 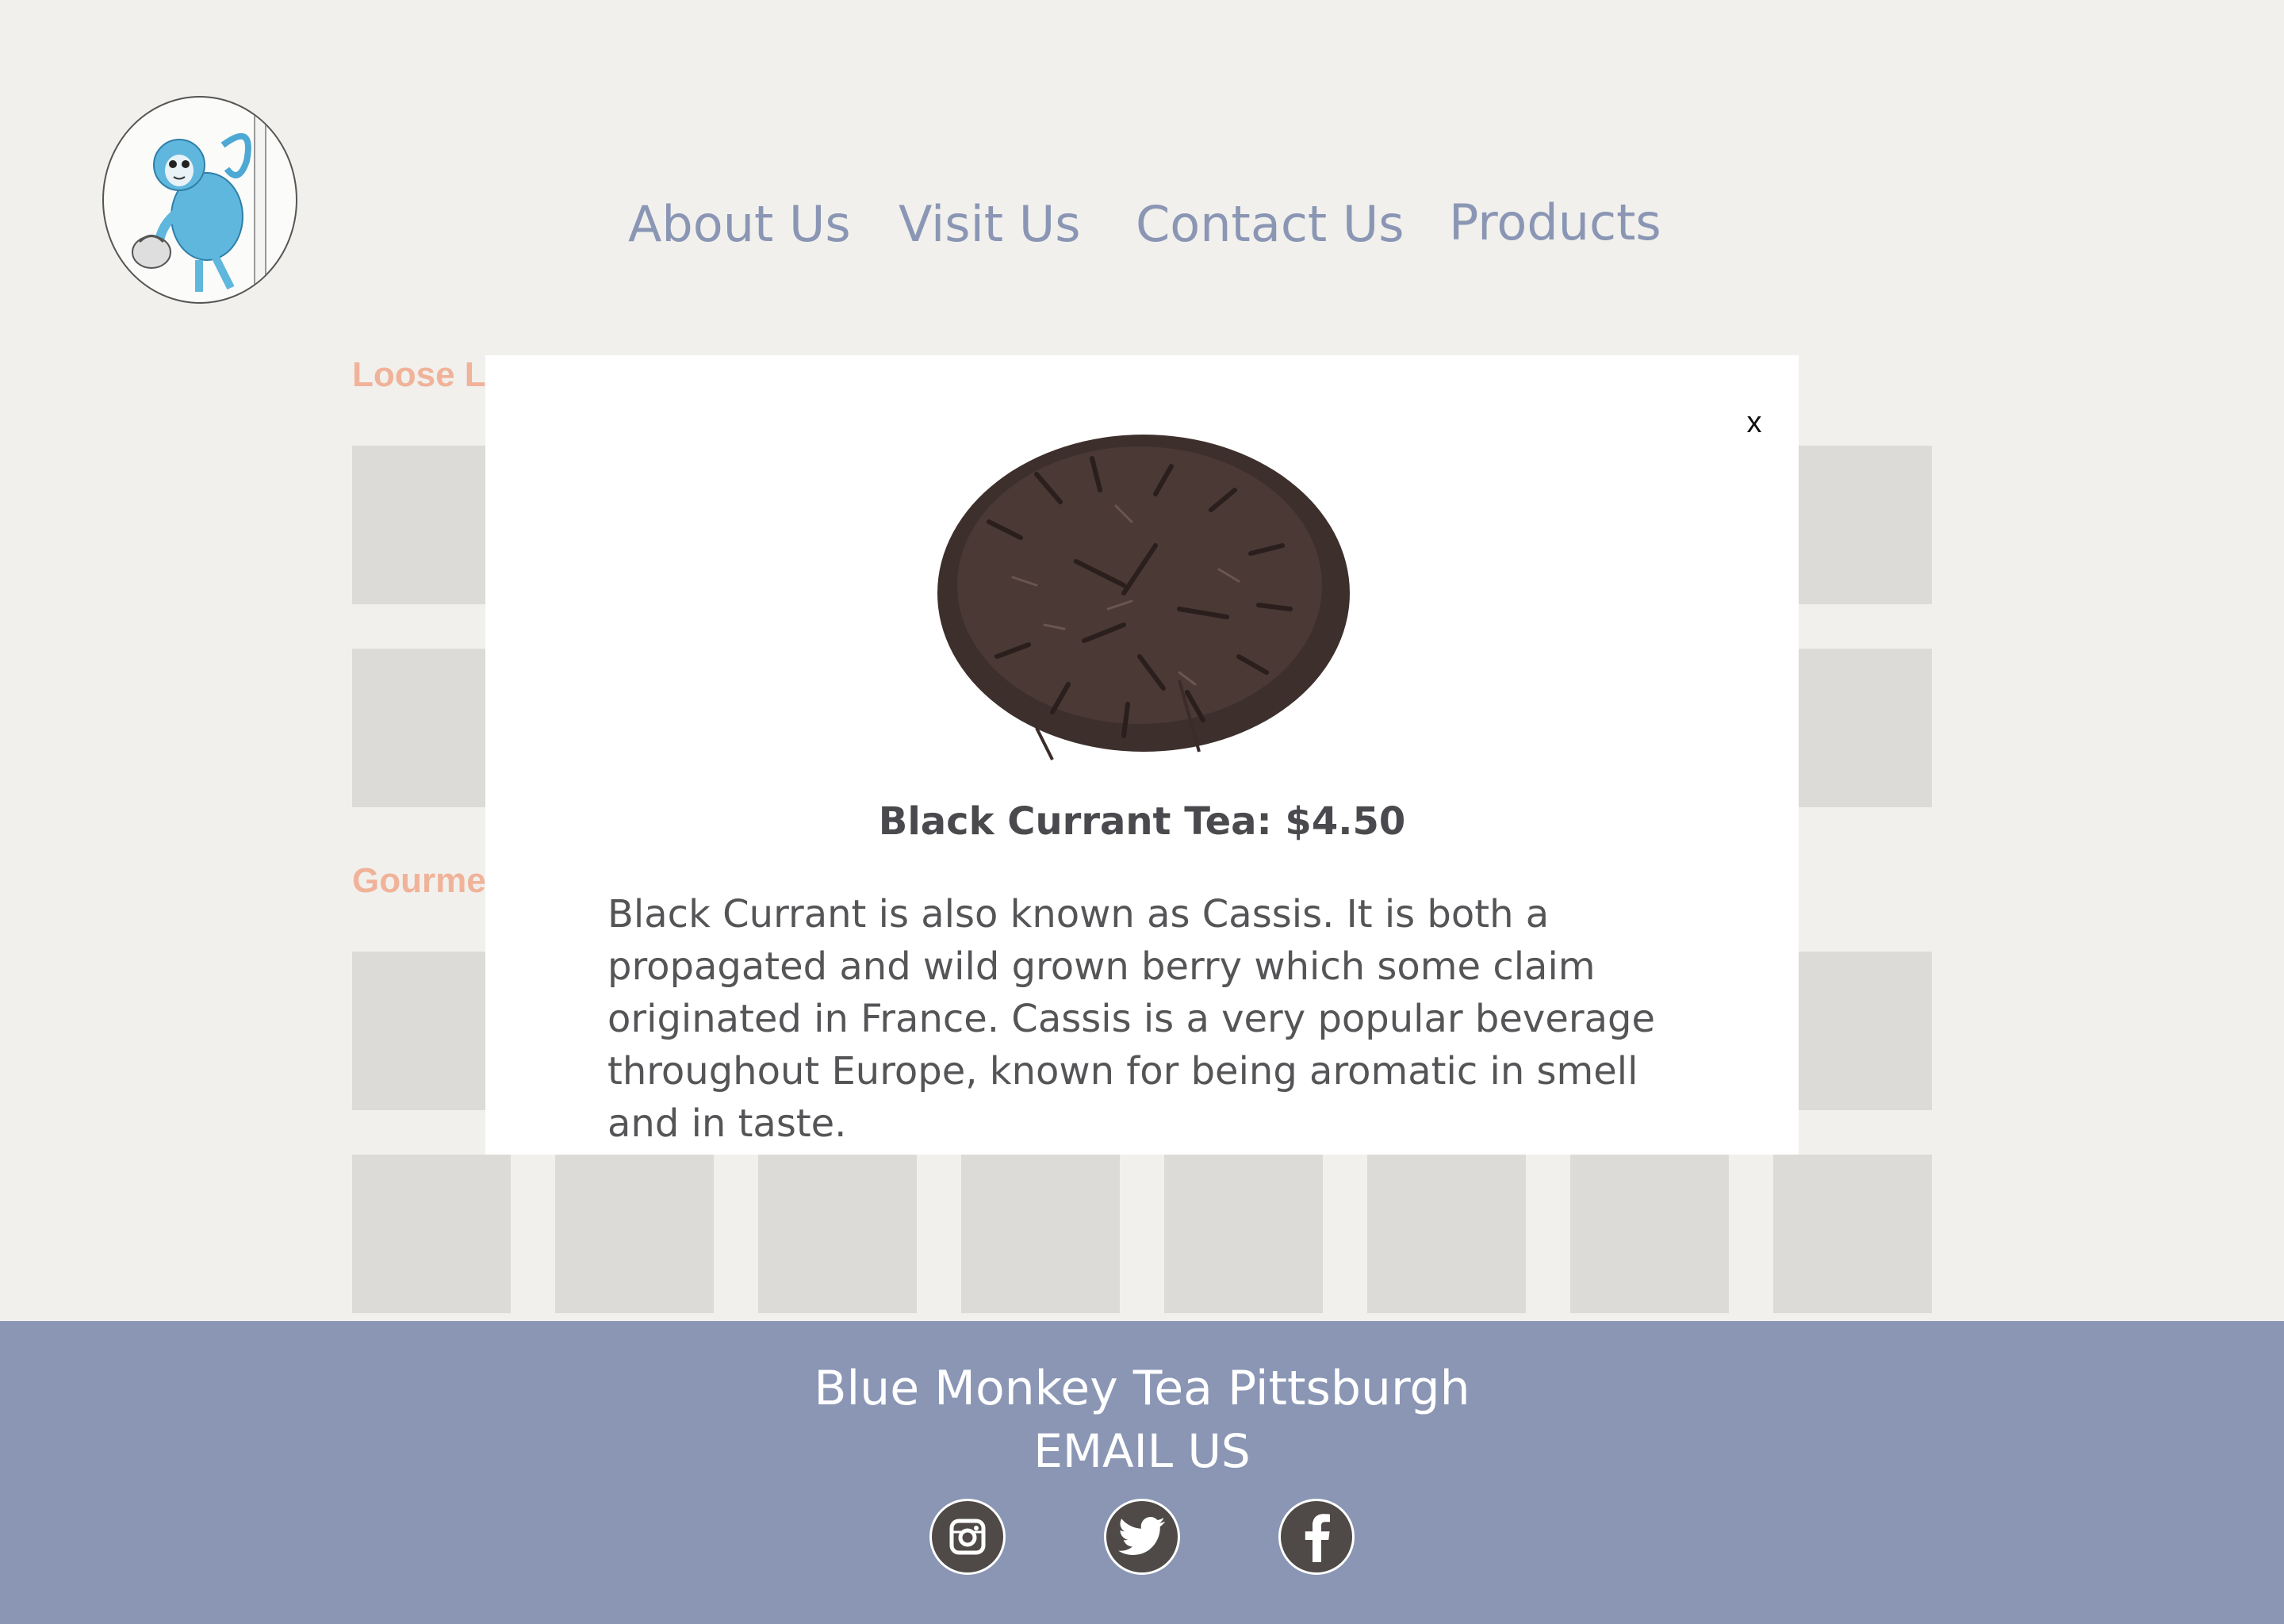 What do you see at coordinates (1142, 821) in the screenshot?
I see `product-title: Black Currant Tea: $4.50` at bounding box center [1142, 821].